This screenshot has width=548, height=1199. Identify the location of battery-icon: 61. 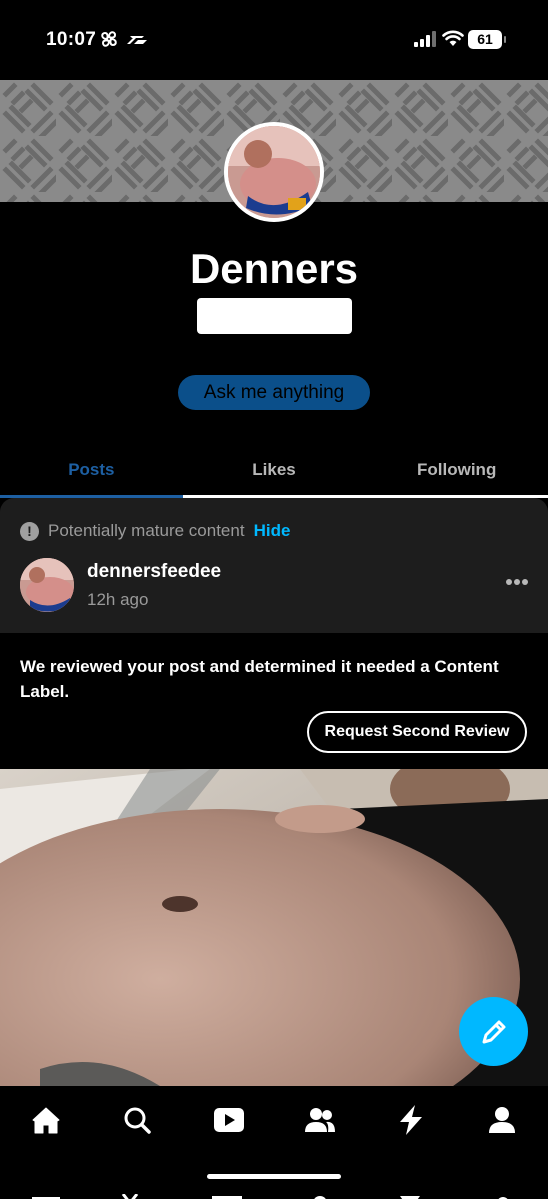
(487, 39).